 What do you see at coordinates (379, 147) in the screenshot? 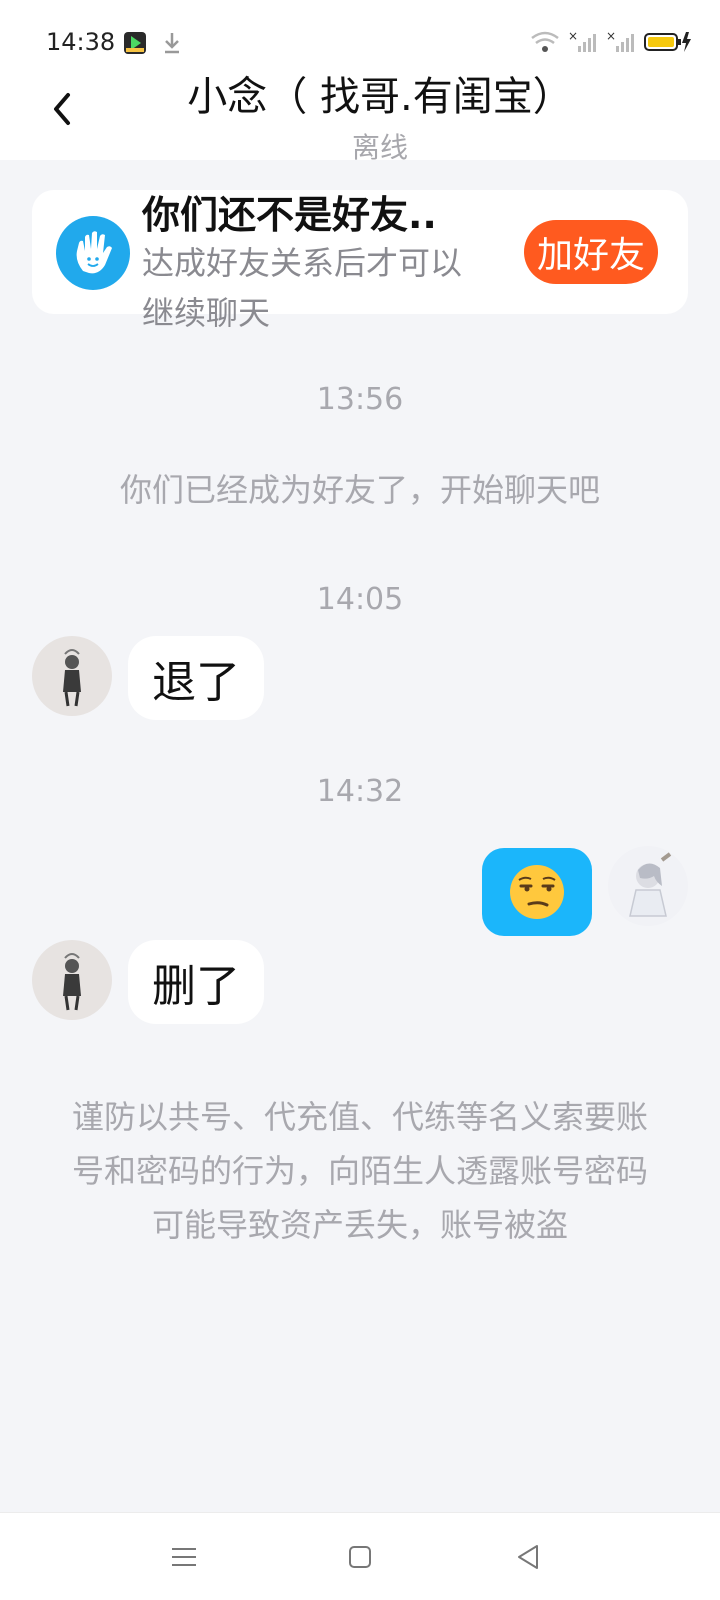
I see `online-status: 离线` at bounding box center [379, 147].